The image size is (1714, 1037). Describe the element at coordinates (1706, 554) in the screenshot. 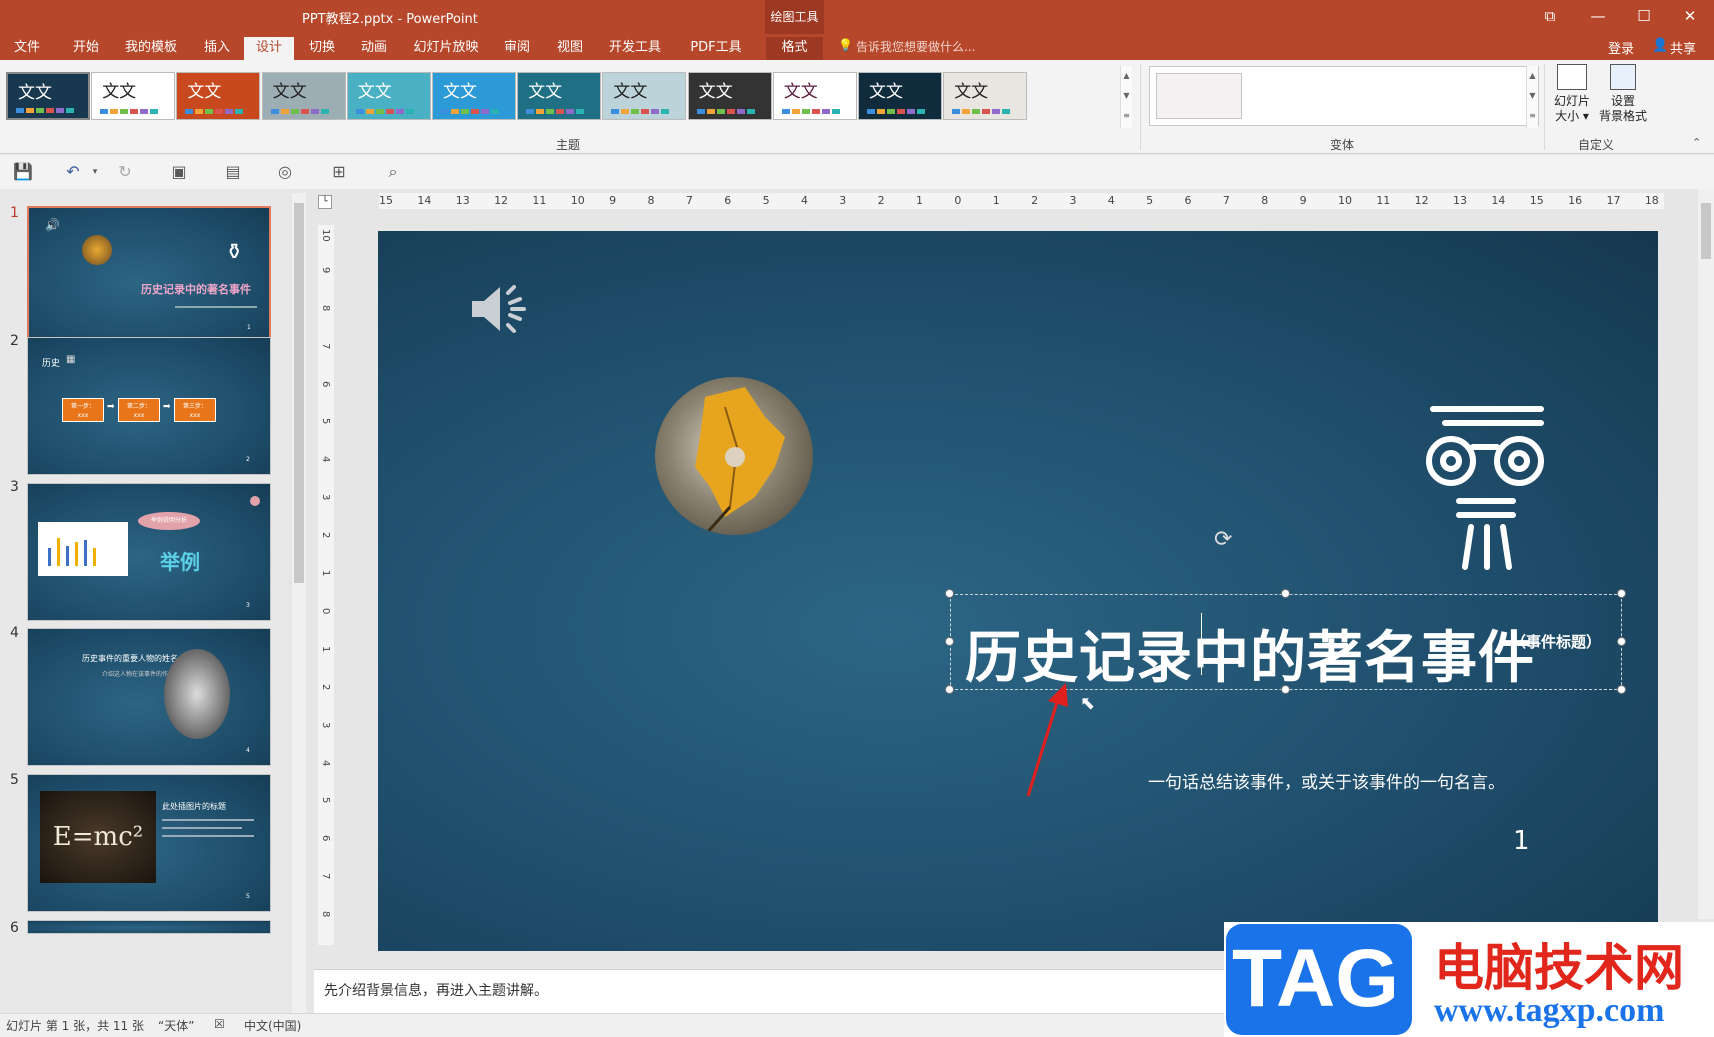

I see `editor-vertical-scrollbar` at that location.